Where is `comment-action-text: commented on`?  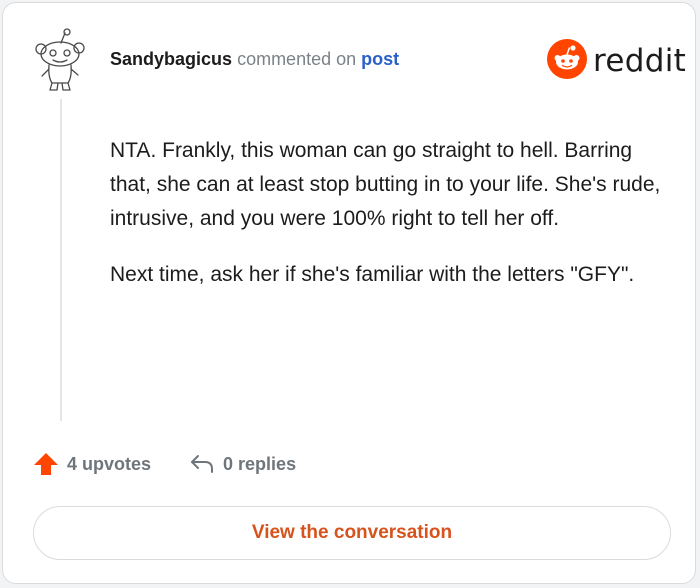
comment-action-text: commented on is located at coordinates (297, 59).